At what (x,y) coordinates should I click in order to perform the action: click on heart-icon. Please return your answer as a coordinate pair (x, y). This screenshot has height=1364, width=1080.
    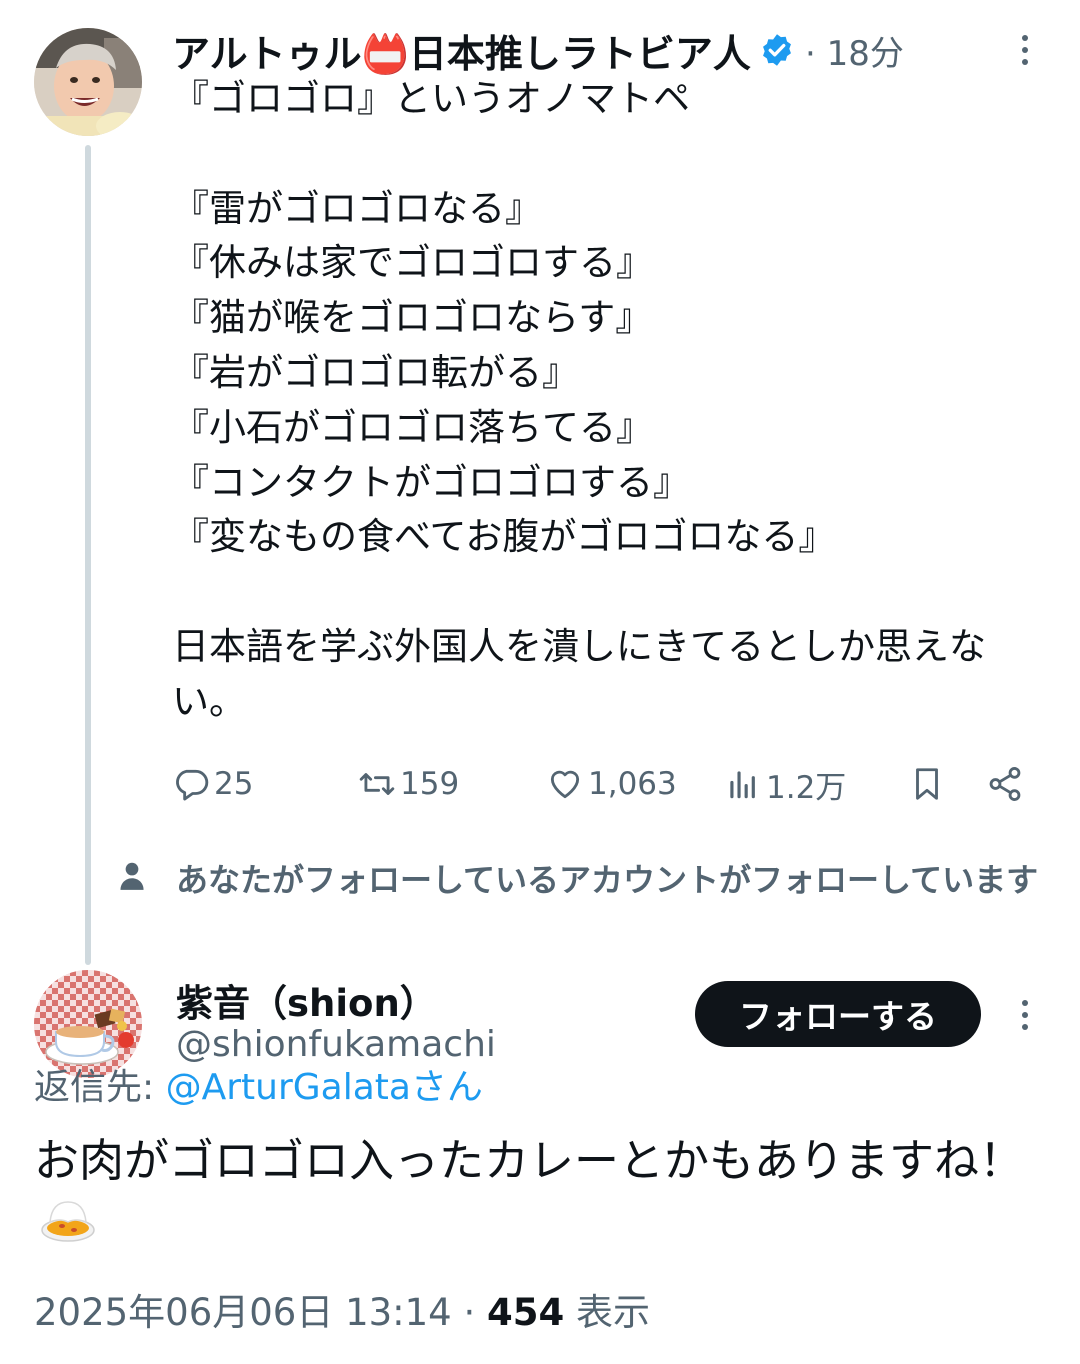
    Looking at the image, I should click on (565, 784).